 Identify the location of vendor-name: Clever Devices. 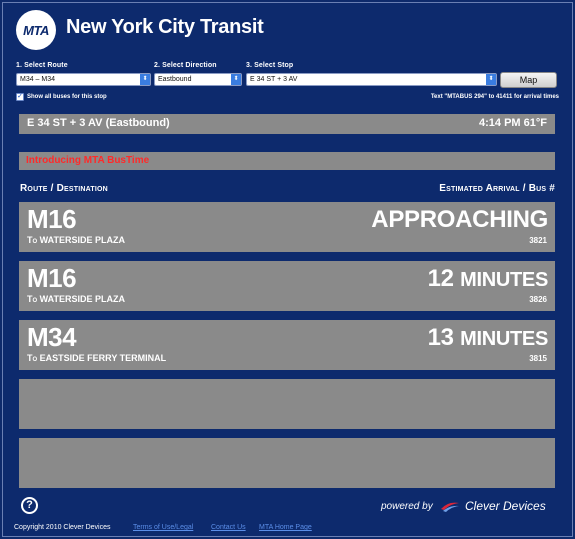
(505, 506).